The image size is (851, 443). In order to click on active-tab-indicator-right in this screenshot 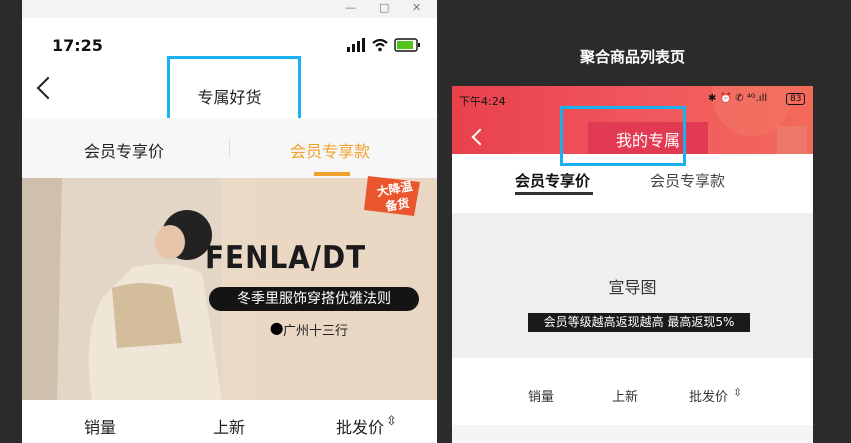, I will do `click(554, 193)`.